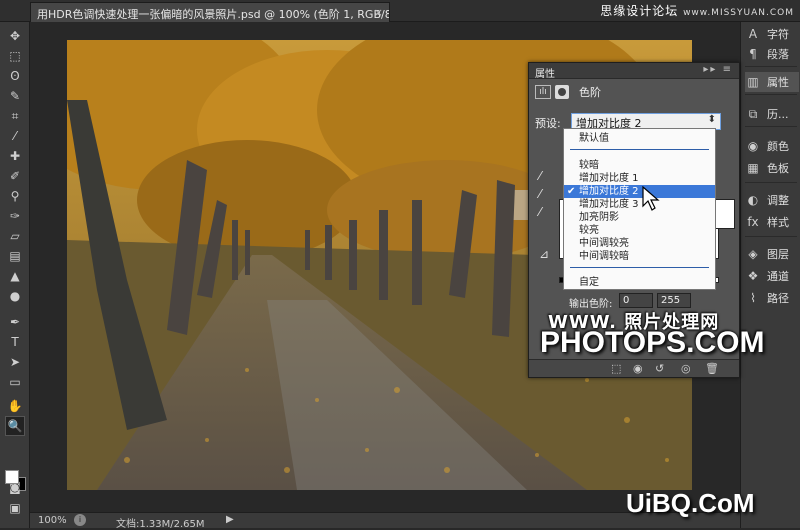 The width and height of the screenshot is (800, 530). I want to click on screen-mode-icon: ▣, so click(15, 508).